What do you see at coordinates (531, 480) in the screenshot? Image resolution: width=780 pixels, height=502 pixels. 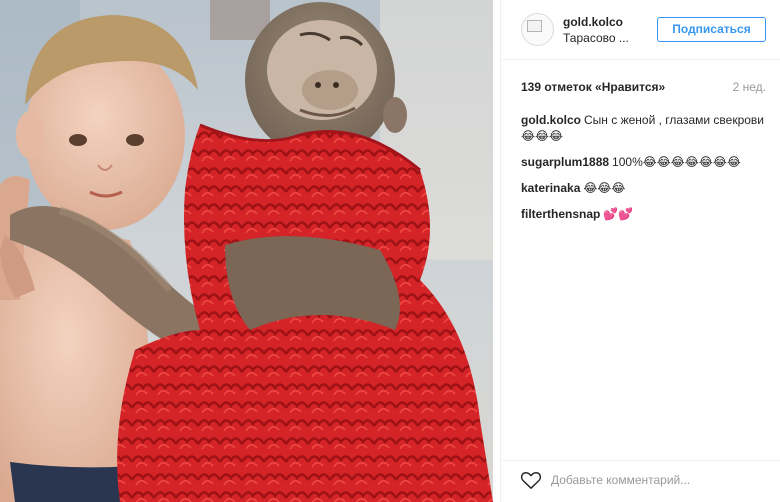 I see `heart-outline-icon` at bounding box center [531, 480].